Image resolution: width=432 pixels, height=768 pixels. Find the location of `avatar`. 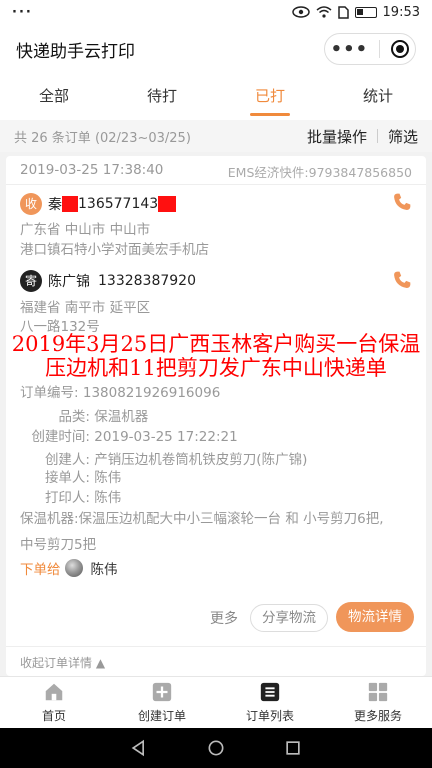

avatar is located at coordinates (73, 568).